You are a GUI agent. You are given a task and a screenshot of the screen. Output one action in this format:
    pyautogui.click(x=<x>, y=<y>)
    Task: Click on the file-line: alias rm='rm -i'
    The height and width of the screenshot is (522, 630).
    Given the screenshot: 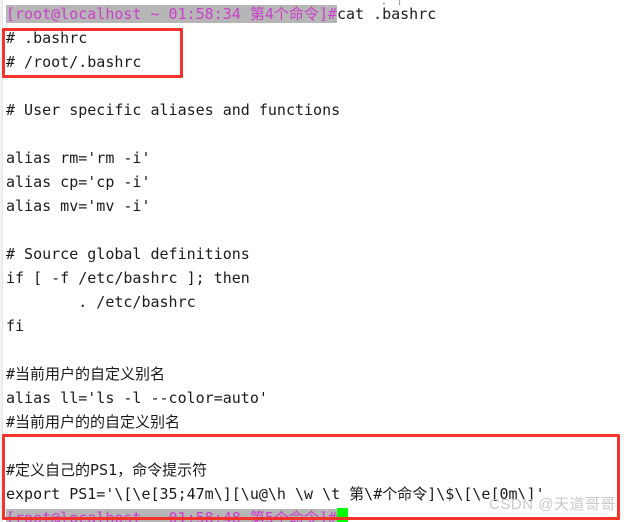 What is the action you would take?
    pyautogui.click(x=78, y=158)
    